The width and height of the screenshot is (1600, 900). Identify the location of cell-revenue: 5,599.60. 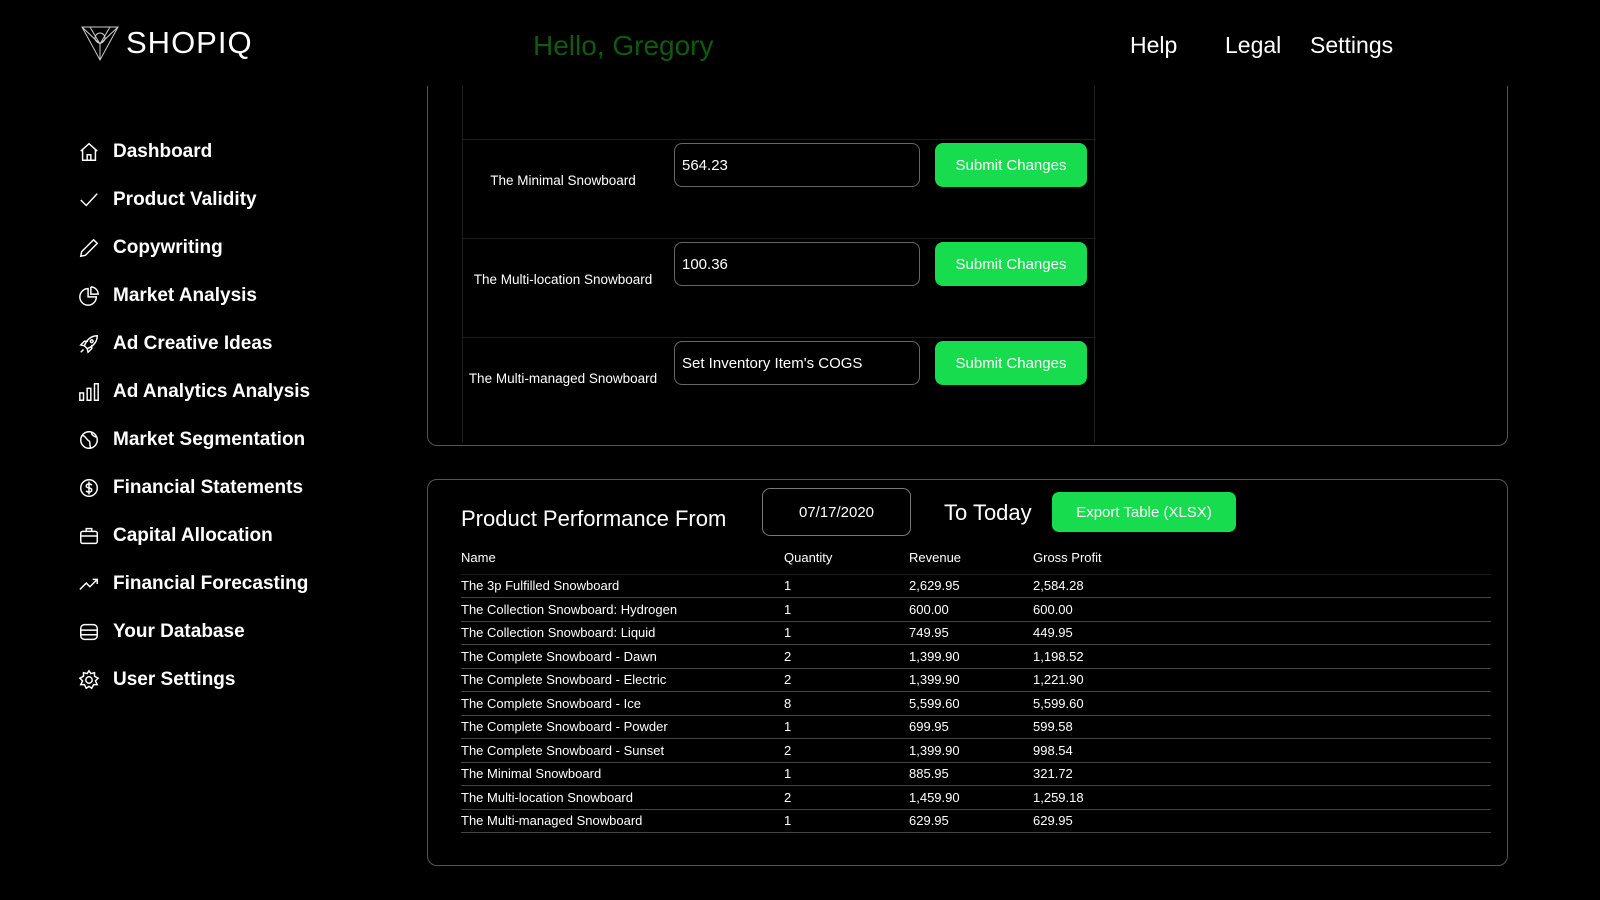
(971, 703).